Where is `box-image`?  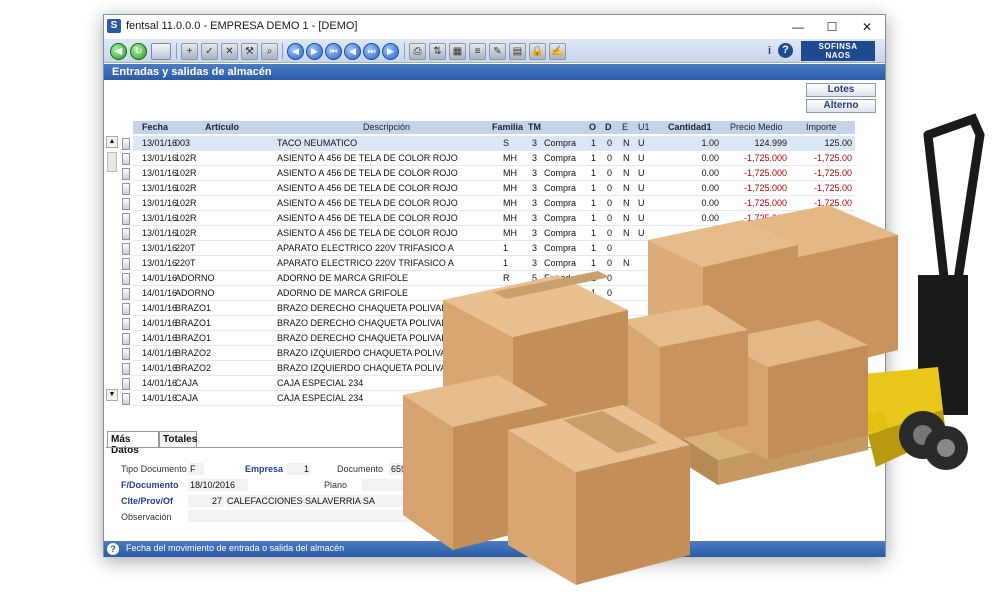
box-image is located at coordinates (599, 495).